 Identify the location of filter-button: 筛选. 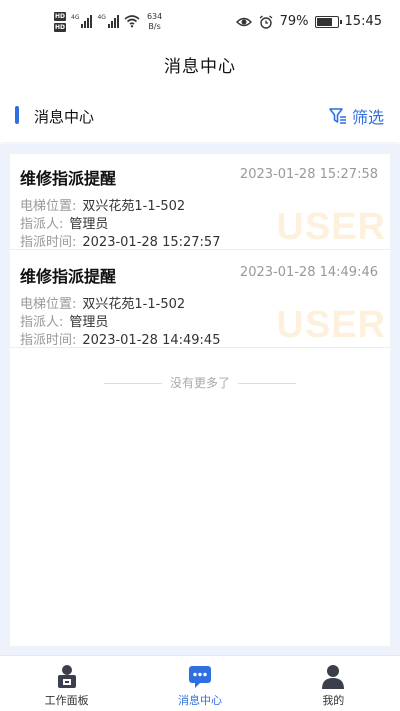
(356, 116).